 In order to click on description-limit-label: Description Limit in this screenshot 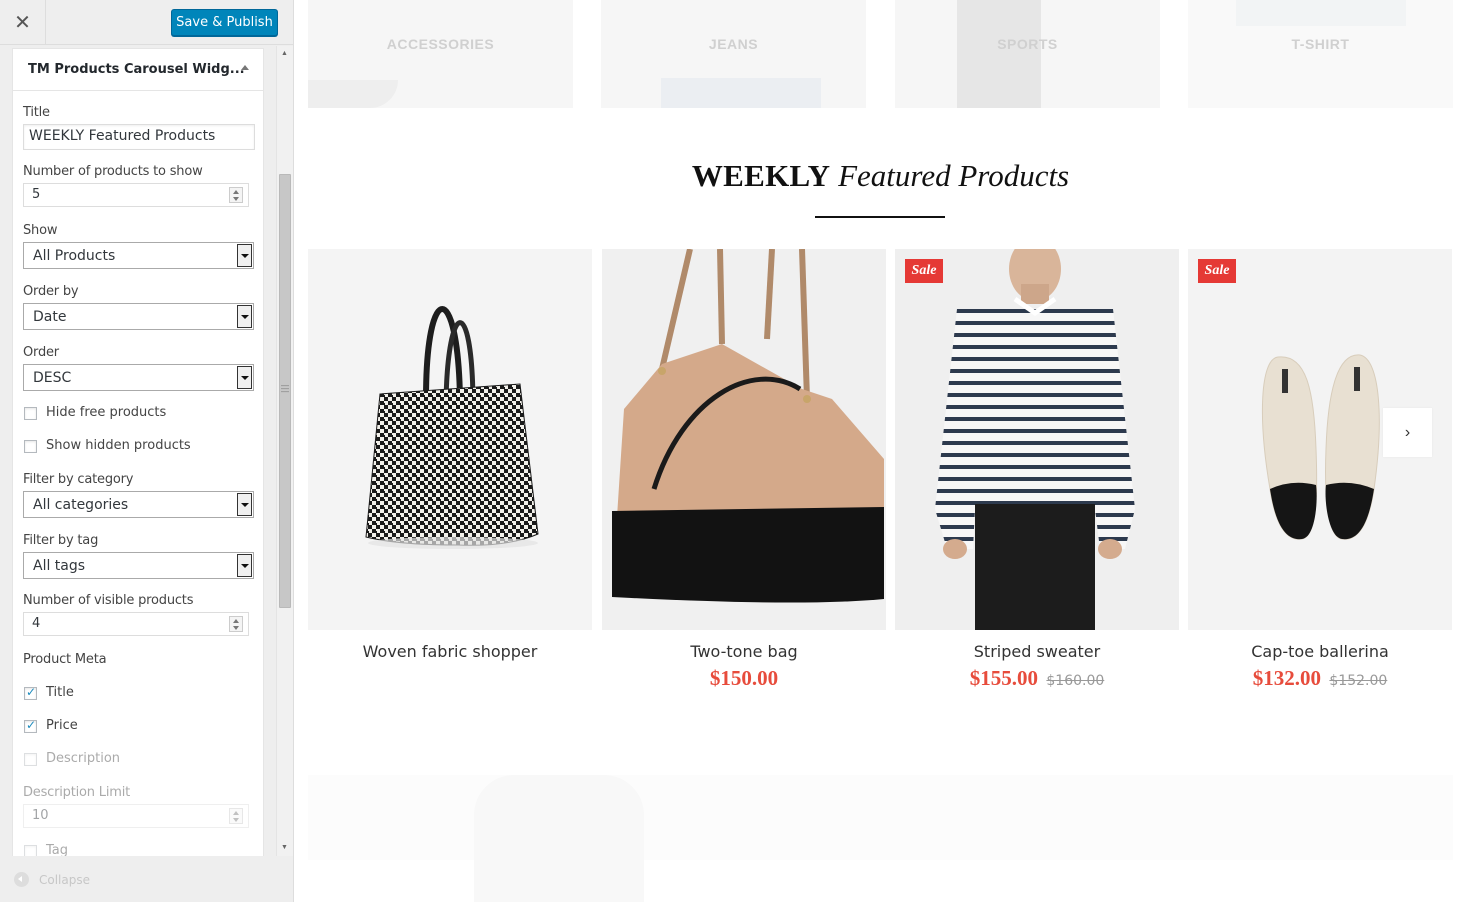, I will do `click(76, 792)`.